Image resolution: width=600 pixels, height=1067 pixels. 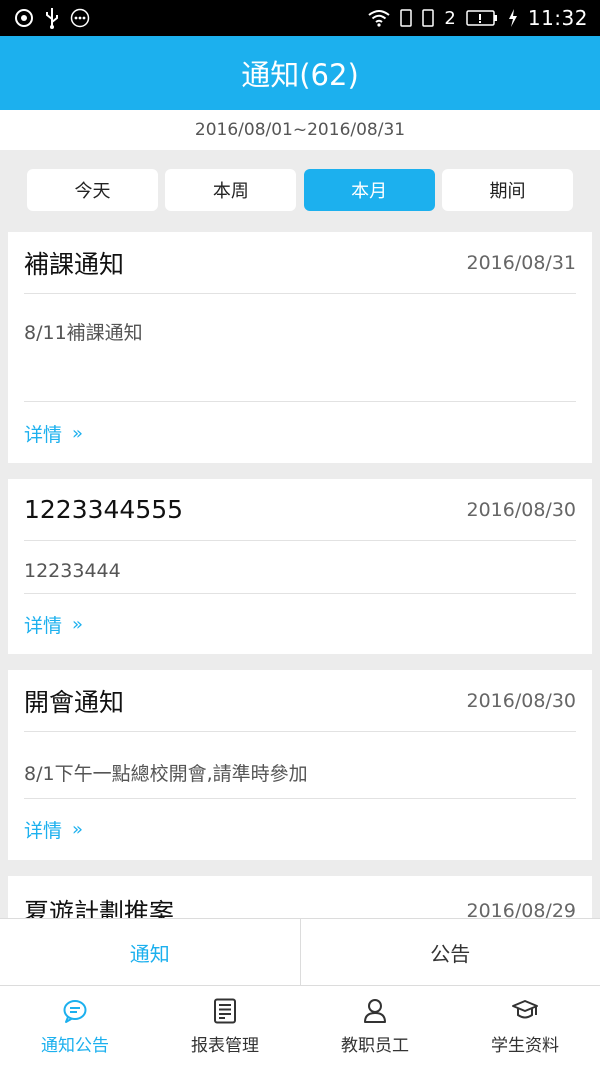 What do you see at coordinates (150, 952) in the screenshot?
I see `tab-notice: 通知` at bounding box center [150, 952].